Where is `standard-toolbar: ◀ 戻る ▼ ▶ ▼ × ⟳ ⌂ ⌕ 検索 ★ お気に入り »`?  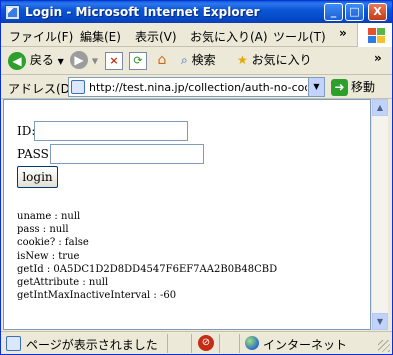
standard-toolbar: ◀ 戻る ▼ ▶ ▼ × ⟳ ⌂ ⌕ 検索 ★ お気に入り » is located at coordinates (196, 61).